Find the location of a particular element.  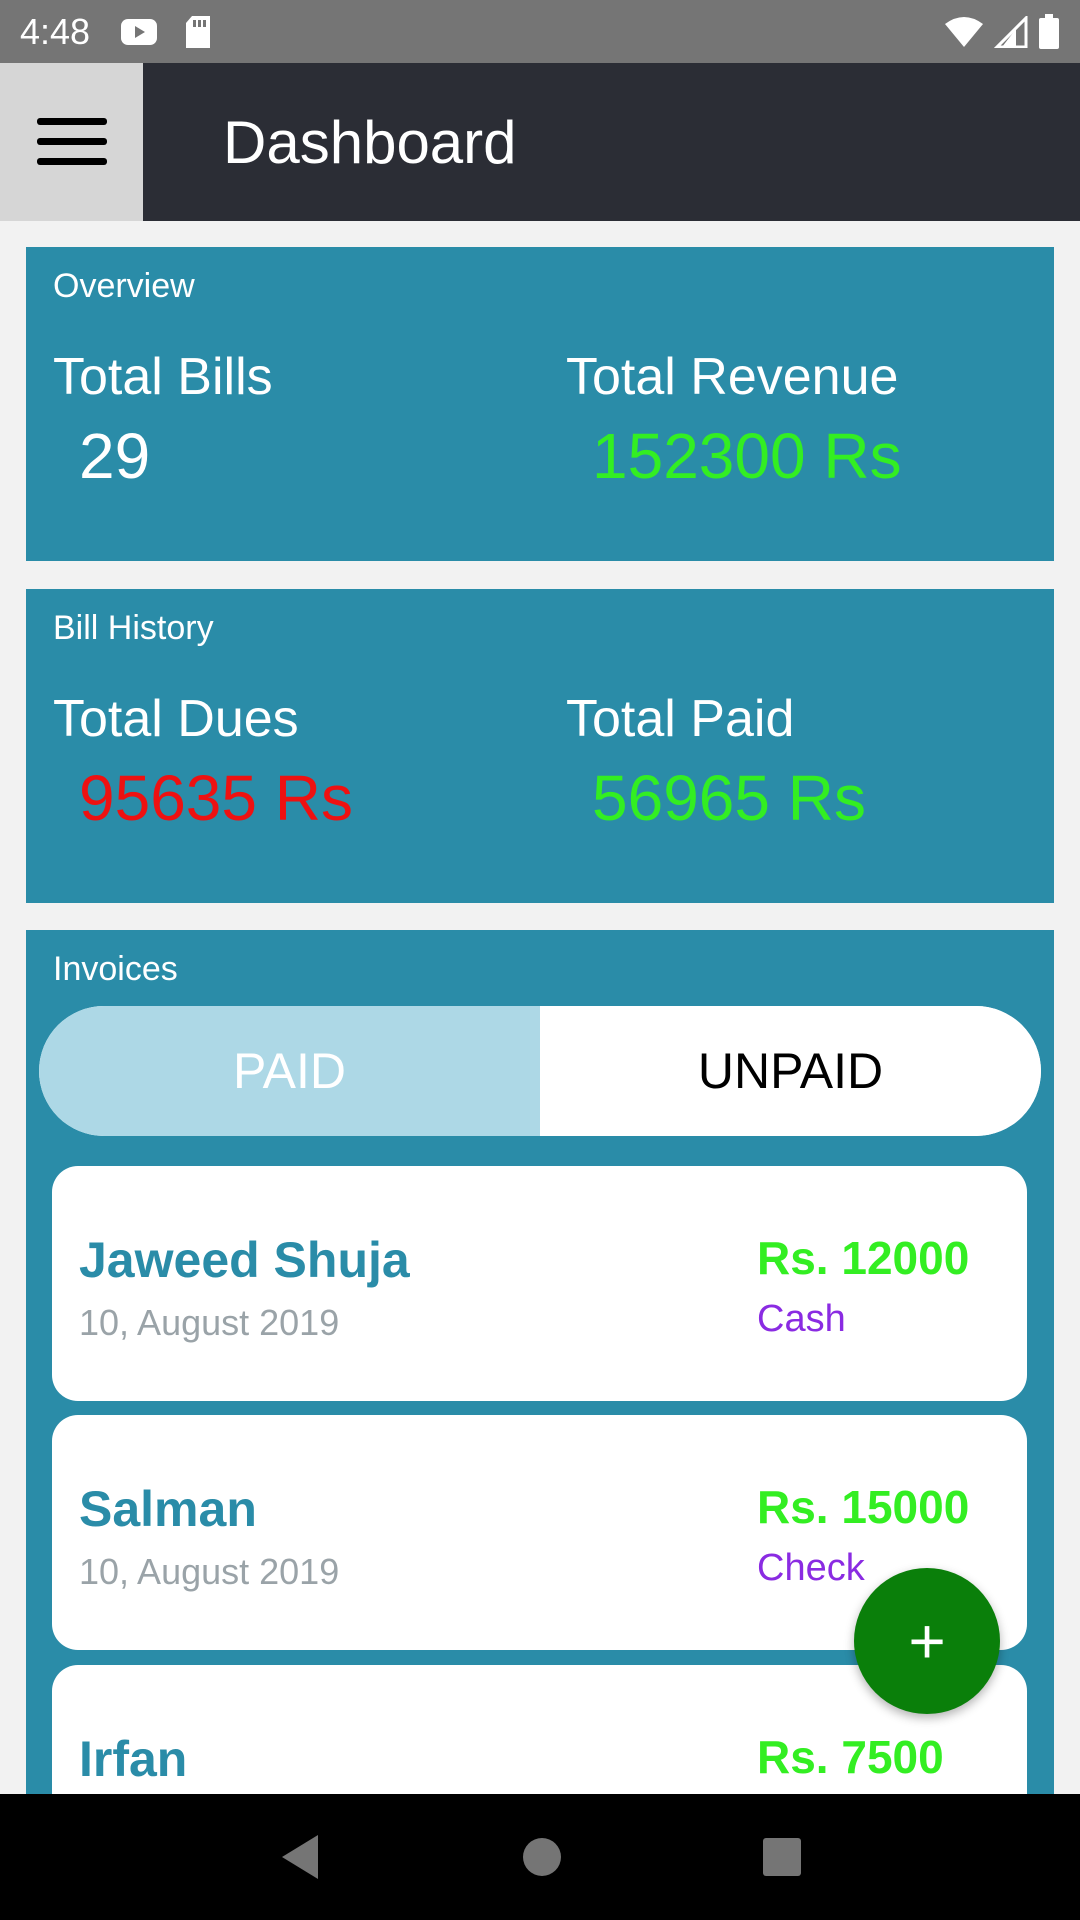

add-invoice-button: + is located at coordinates (927, 1641).